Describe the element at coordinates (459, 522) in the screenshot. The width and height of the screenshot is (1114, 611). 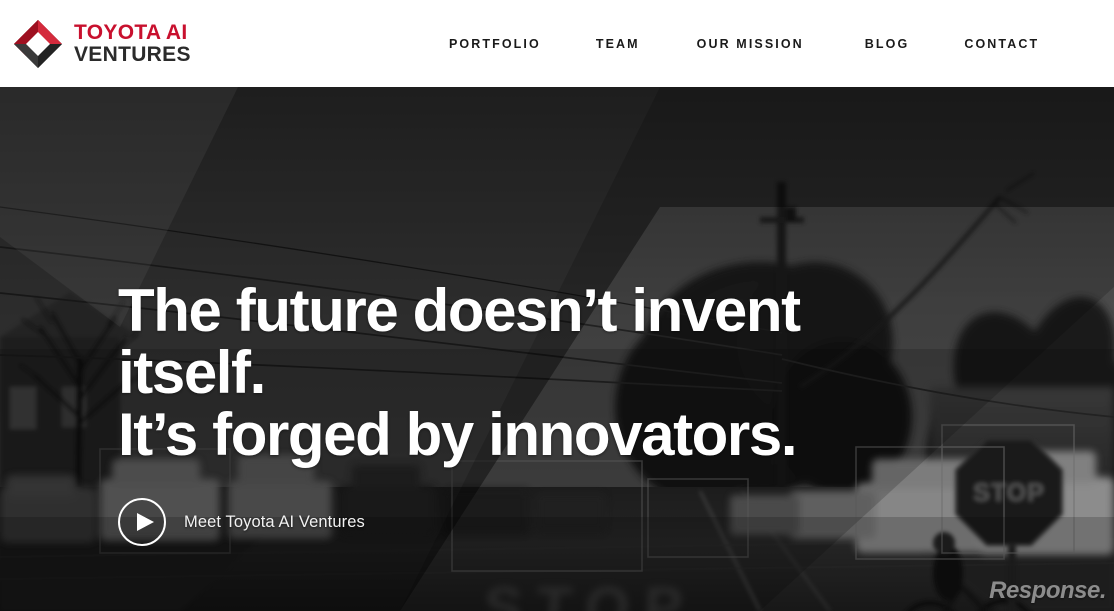
I see `meet-toyota-ai-ventures-cta: Meet Toyota AI Ventures` at that location.